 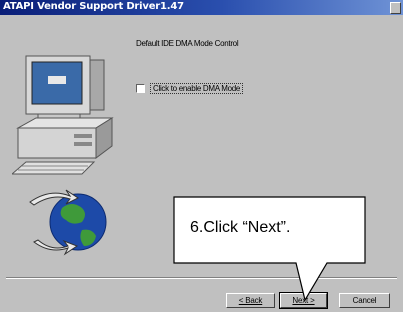 I want to click on back-button: < Back, so click(x=250, y=300).